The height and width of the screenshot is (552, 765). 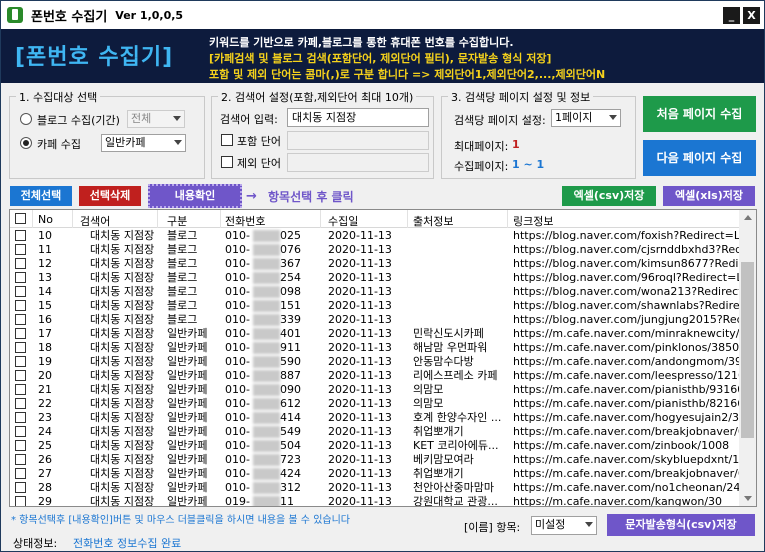 I want to click on cell-link: https://m.cafe.naver.com/zinbook/1008, so click(x=621, y=445).